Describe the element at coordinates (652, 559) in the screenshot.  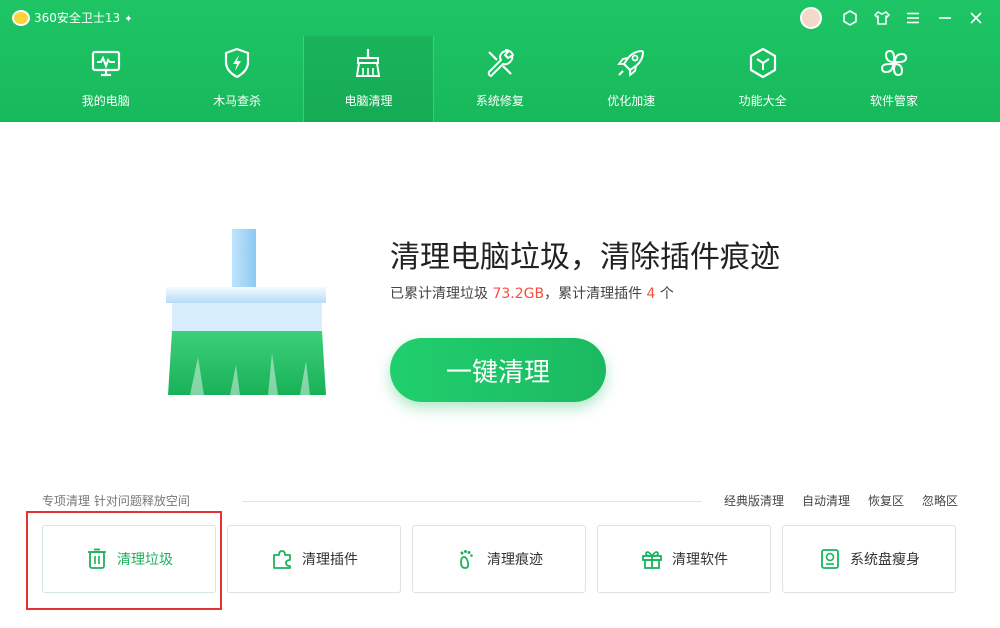
I see `gift-box-icon` at that location.